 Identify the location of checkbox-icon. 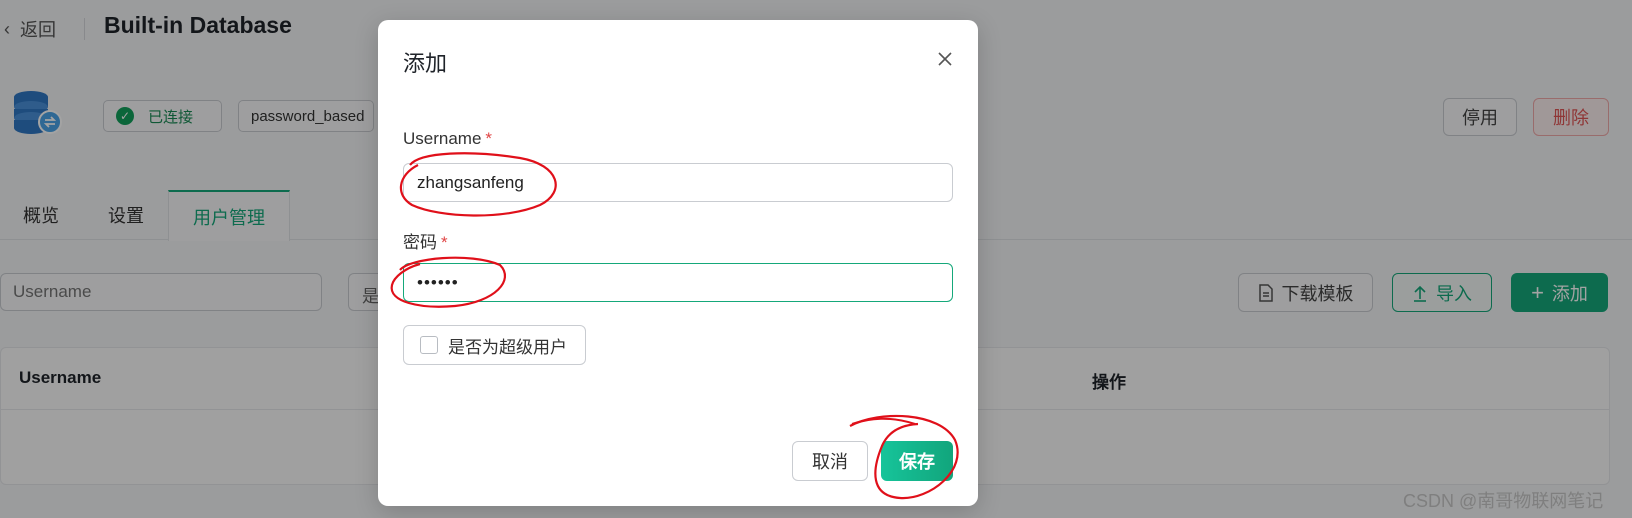
(429, 345).